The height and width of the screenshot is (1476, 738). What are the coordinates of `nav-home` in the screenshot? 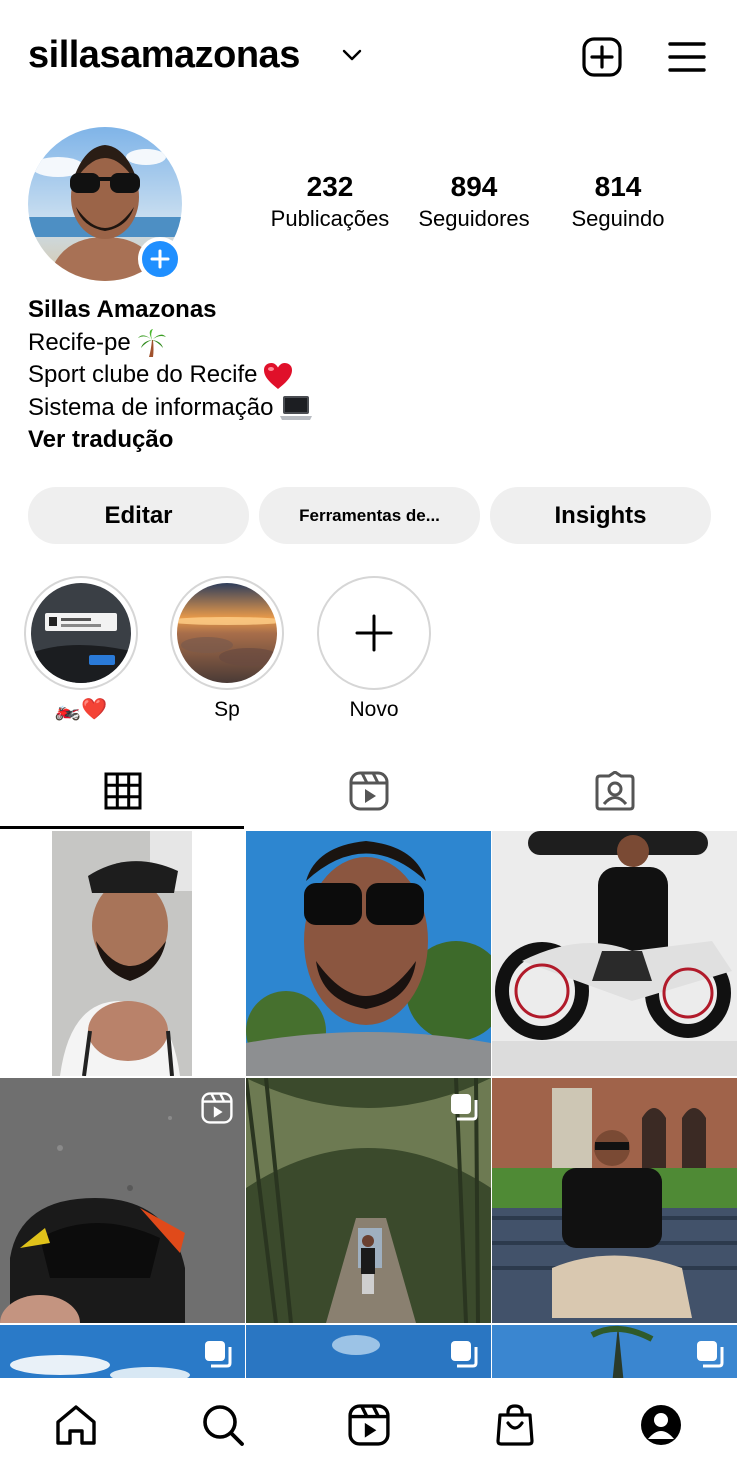 It's located at (76, 1425).